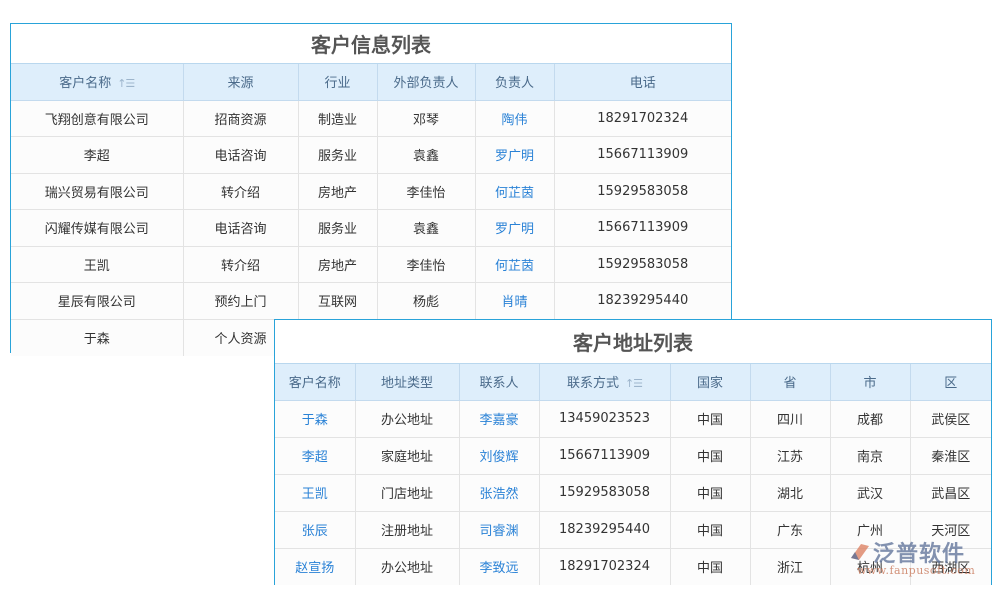 This screenshot has height=600, width=1000. Describe the element at coordinates (97, 155) in the screenshot. I see `cell-customer-name: 李超` at that location.